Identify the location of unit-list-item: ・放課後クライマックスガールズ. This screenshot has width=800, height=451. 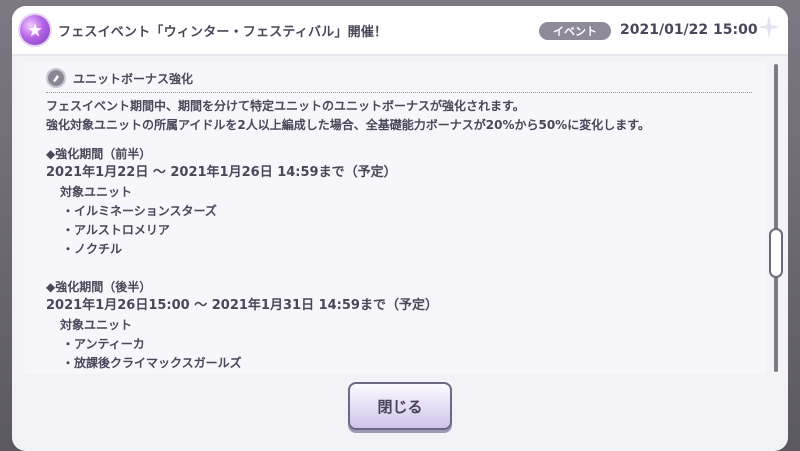
(152, 363).